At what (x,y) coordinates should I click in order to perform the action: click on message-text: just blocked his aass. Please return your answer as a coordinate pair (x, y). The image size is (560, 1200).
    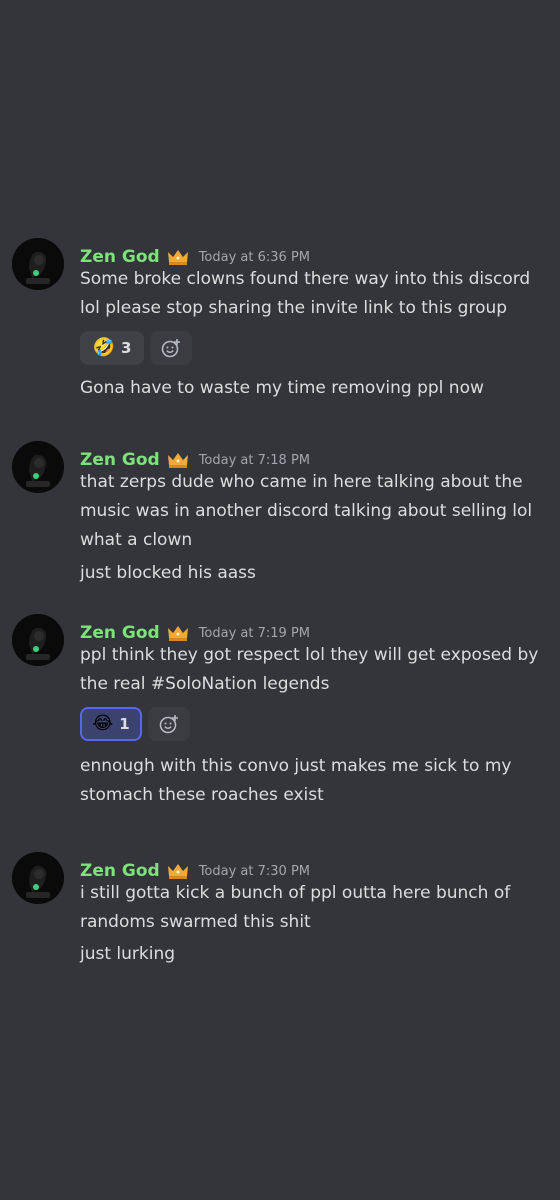
    Looking at the image, I should click on (168, 573).